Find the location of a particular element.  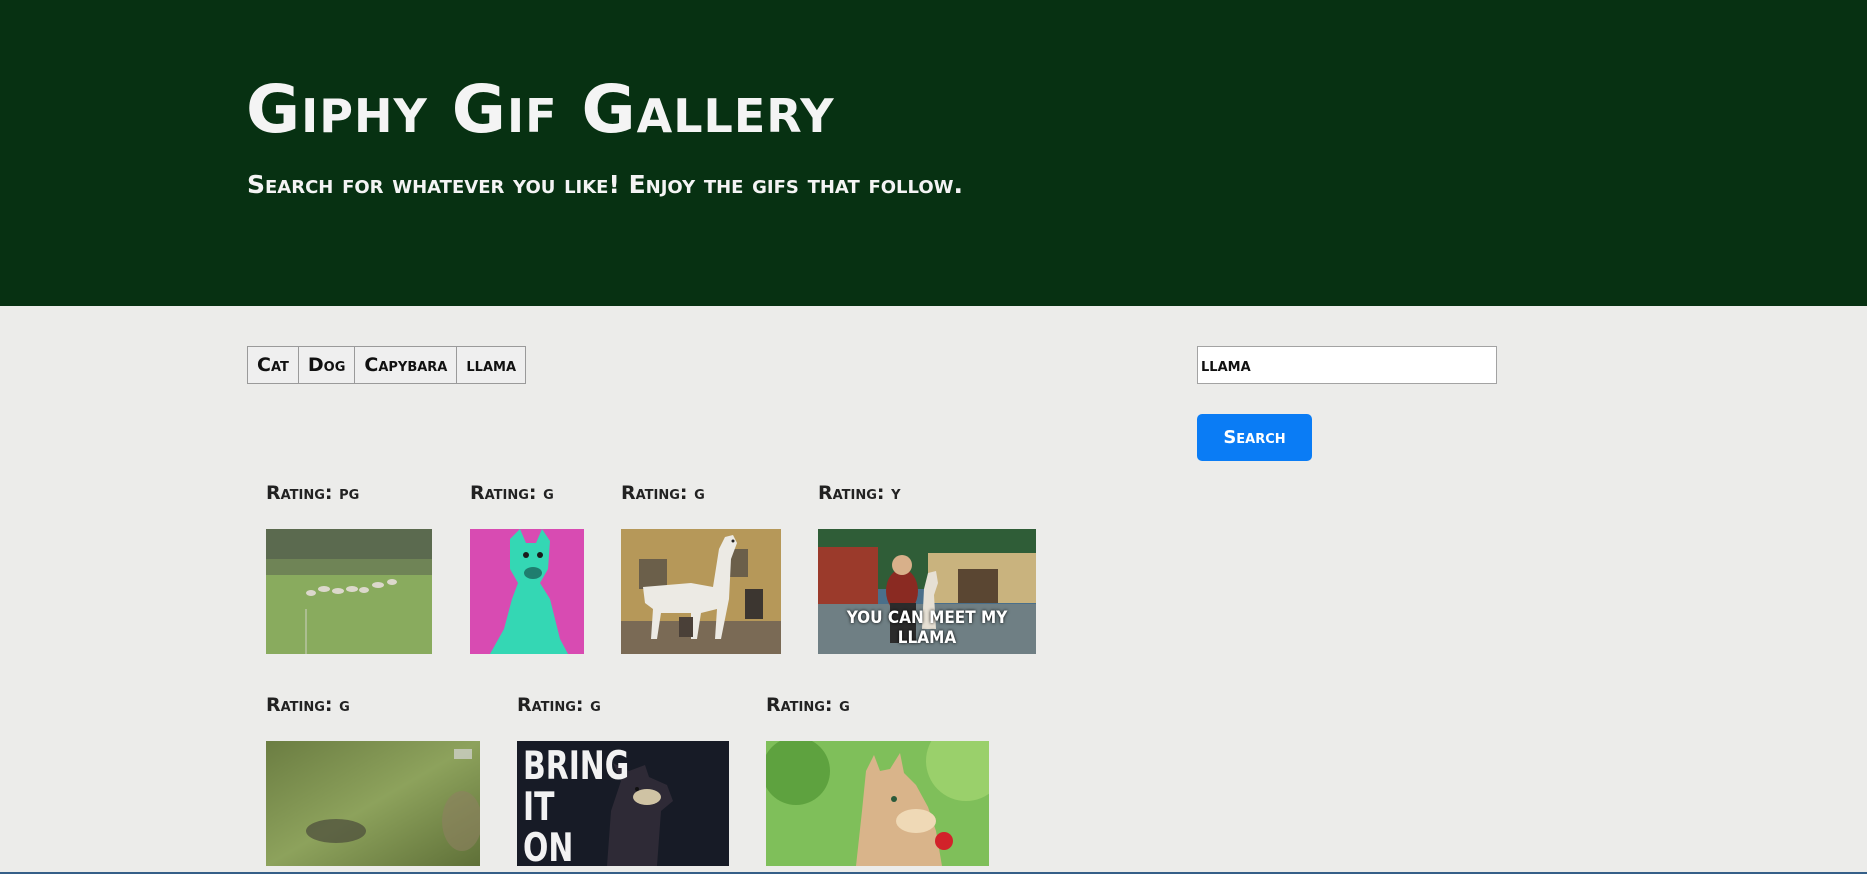

gif-caption: BRING IT ON is located at coordinates (576, 805).